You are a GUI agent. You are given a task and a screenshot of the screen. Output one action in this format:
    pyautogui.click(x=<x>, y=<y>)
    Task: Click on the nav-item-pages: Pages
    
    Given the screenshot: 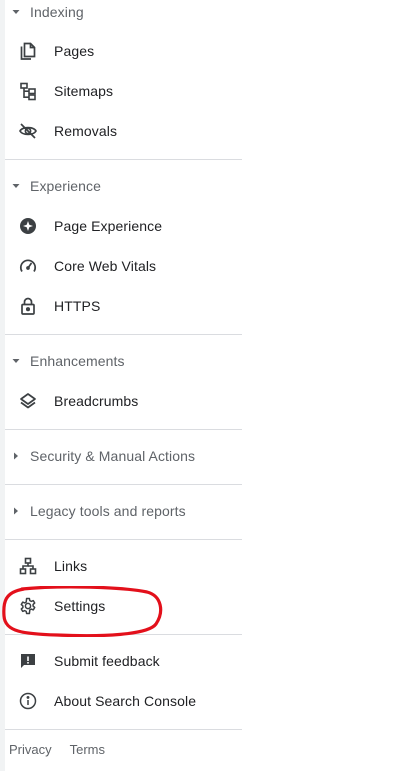 What is the action you would take?
    pyautogui.click(x=123, y=51)
    